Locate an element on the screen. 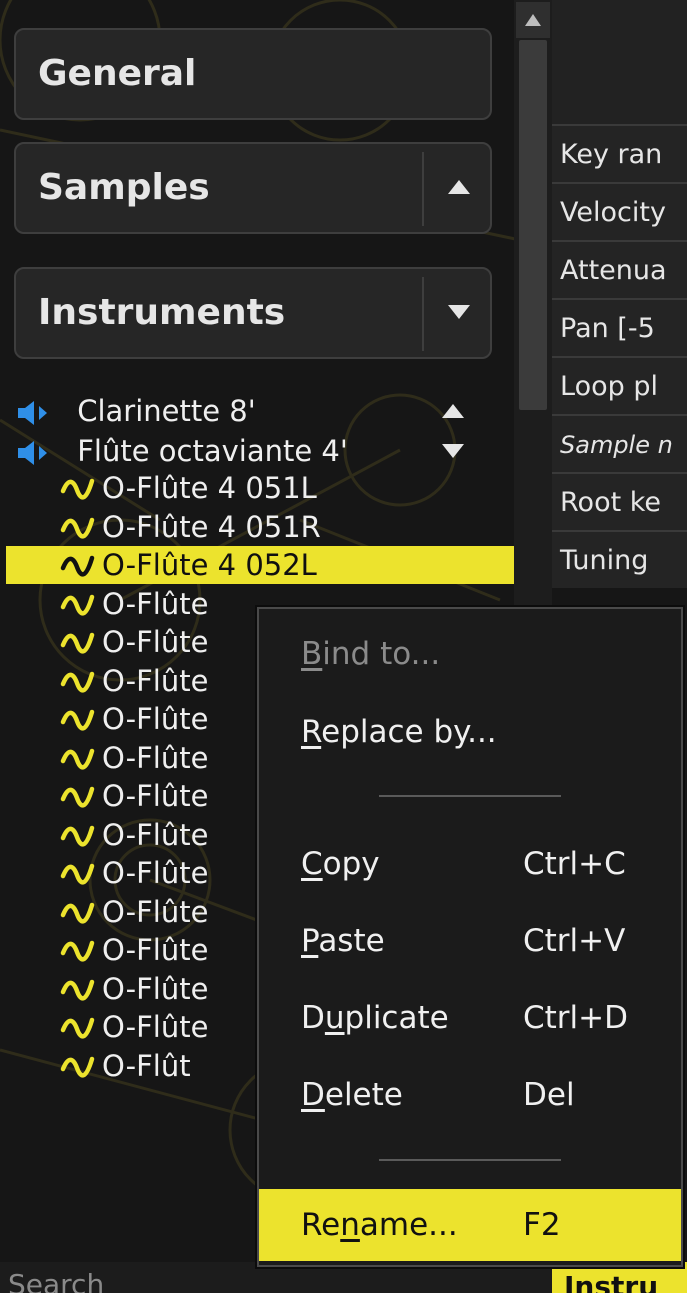  row-label: Root ke is located at coordinates (611, 502).